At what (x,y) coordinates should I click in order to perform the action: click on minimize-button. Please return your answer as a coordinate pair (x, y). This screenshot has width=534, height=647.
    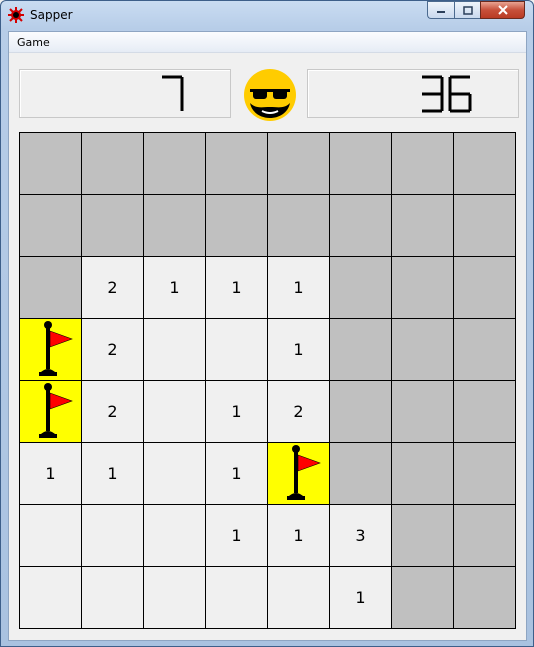
    Looking at the image, I should click on (440, 10).